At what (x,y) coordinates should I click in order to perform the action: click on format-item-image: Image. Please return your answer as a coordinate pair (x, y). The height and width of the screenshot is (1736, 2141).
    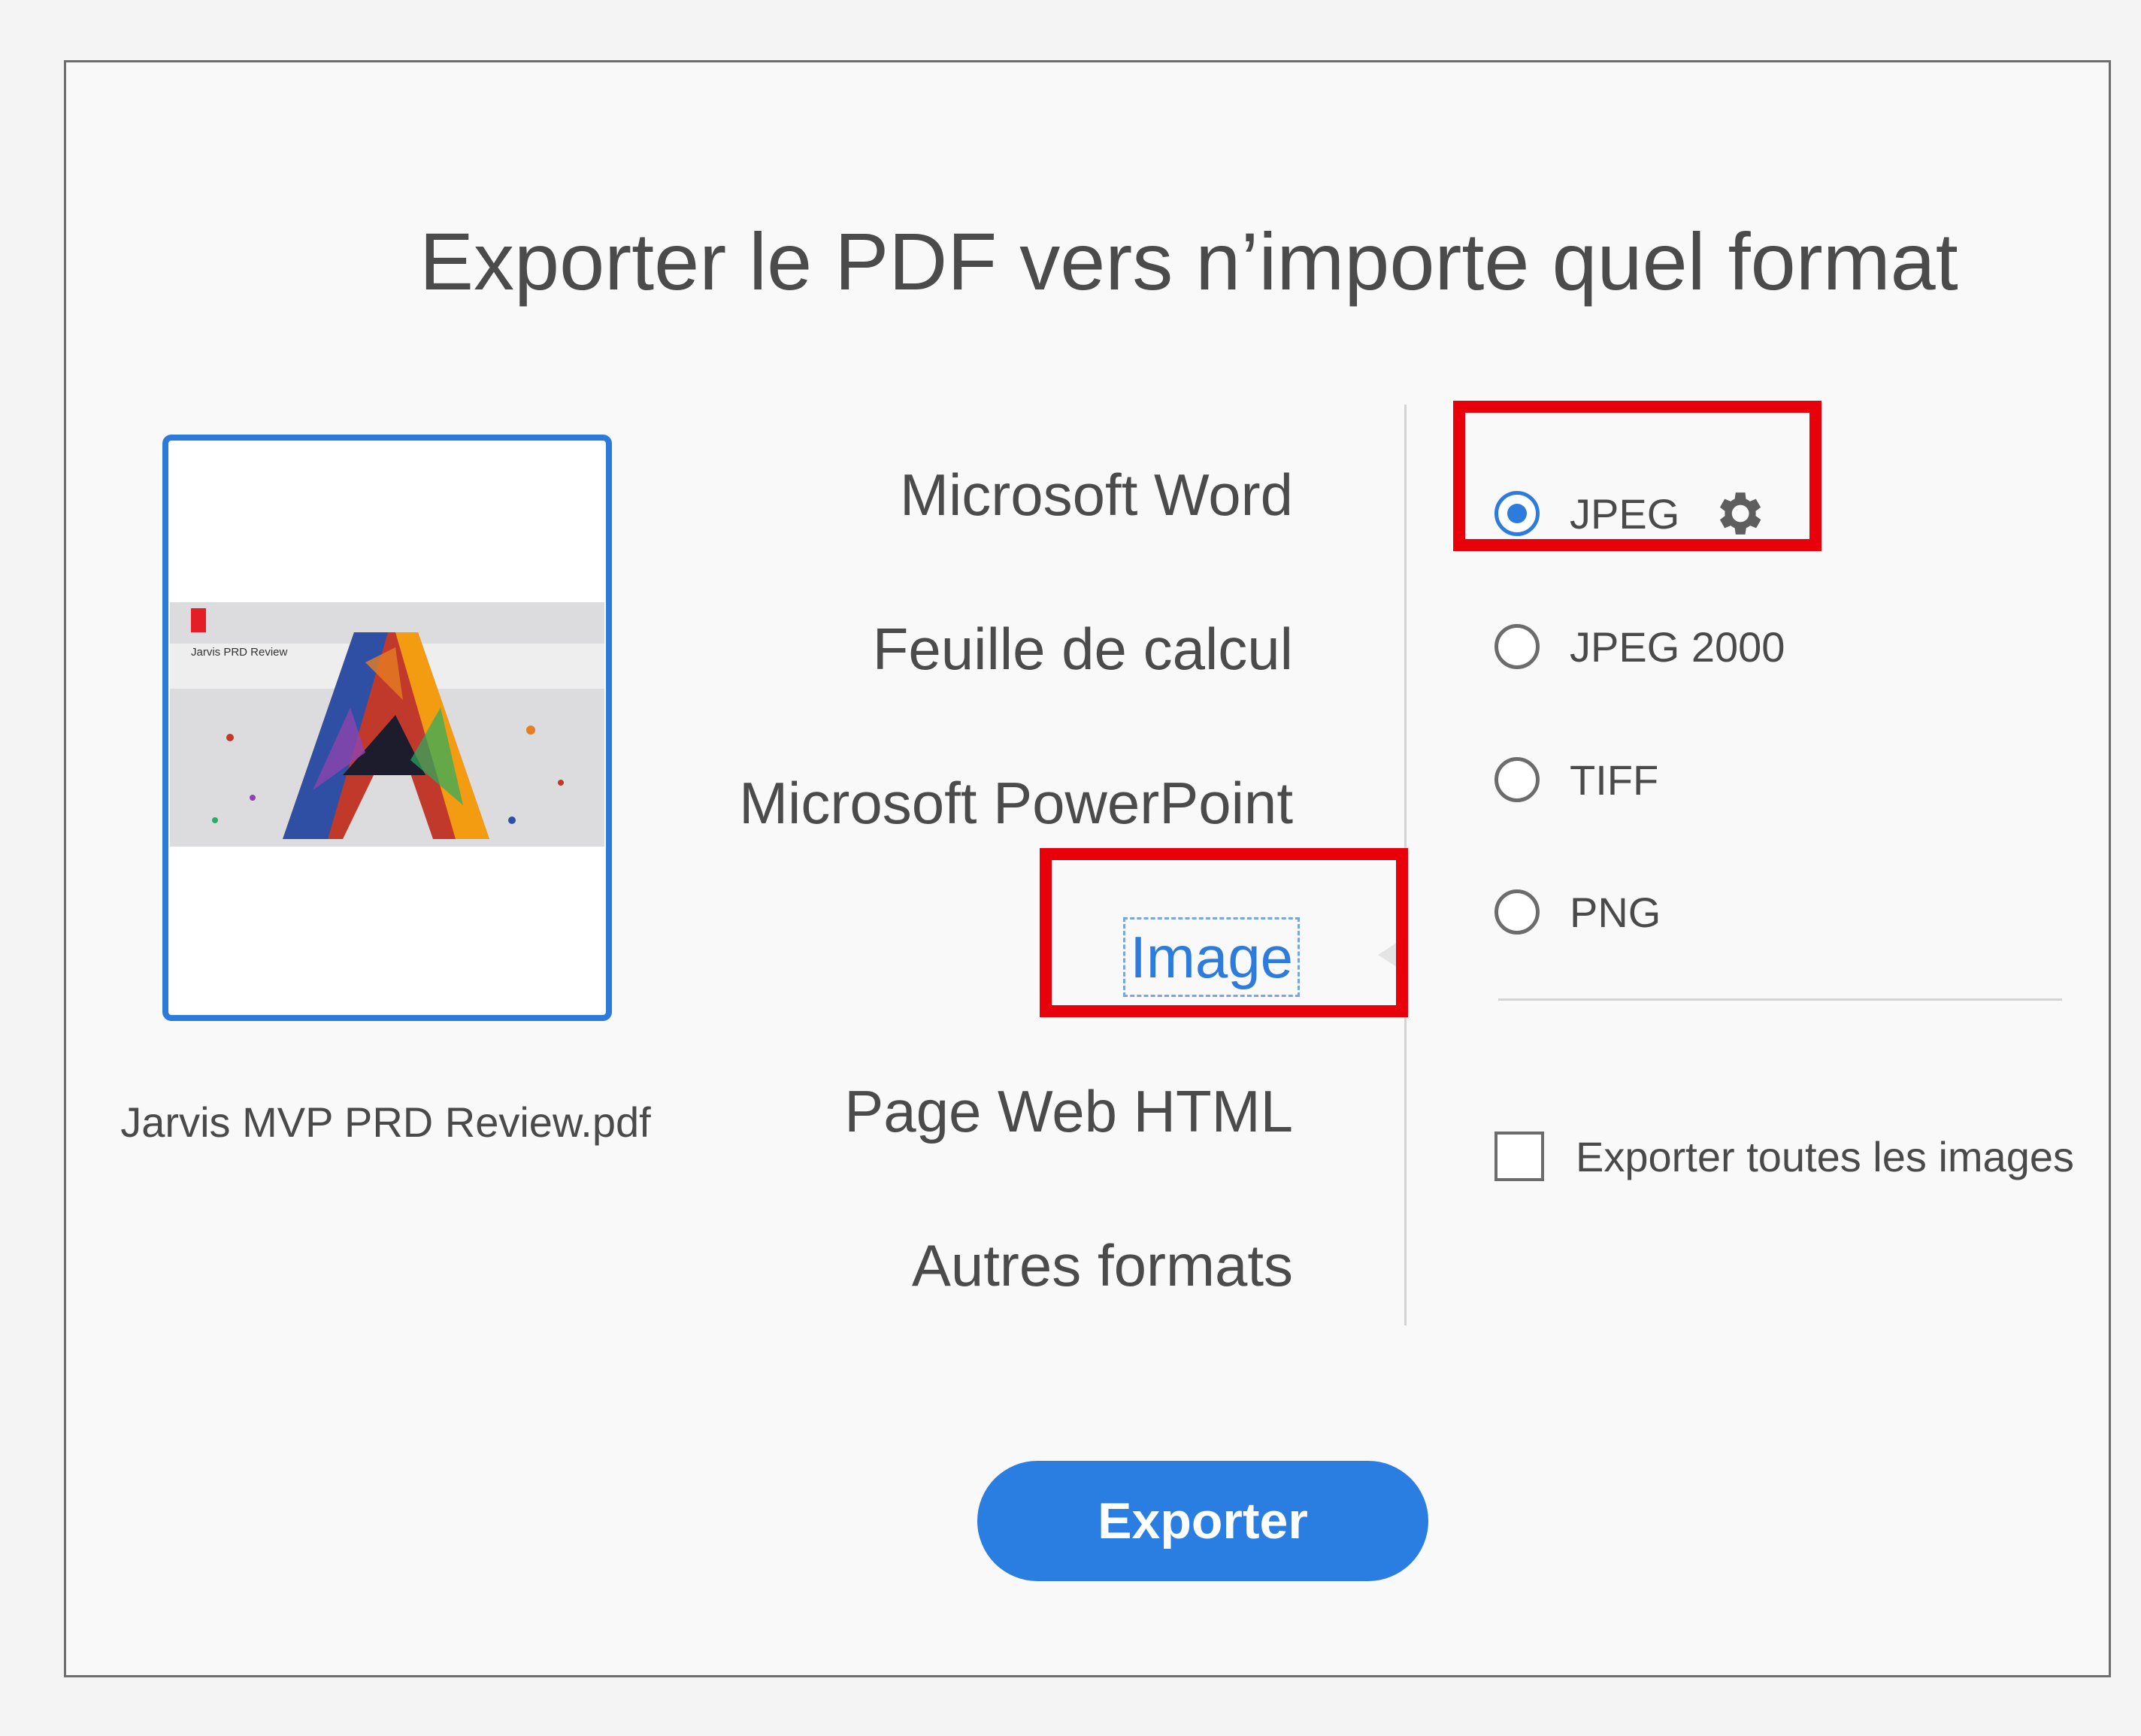
    Looking at the image, I should click on (1211, 957).